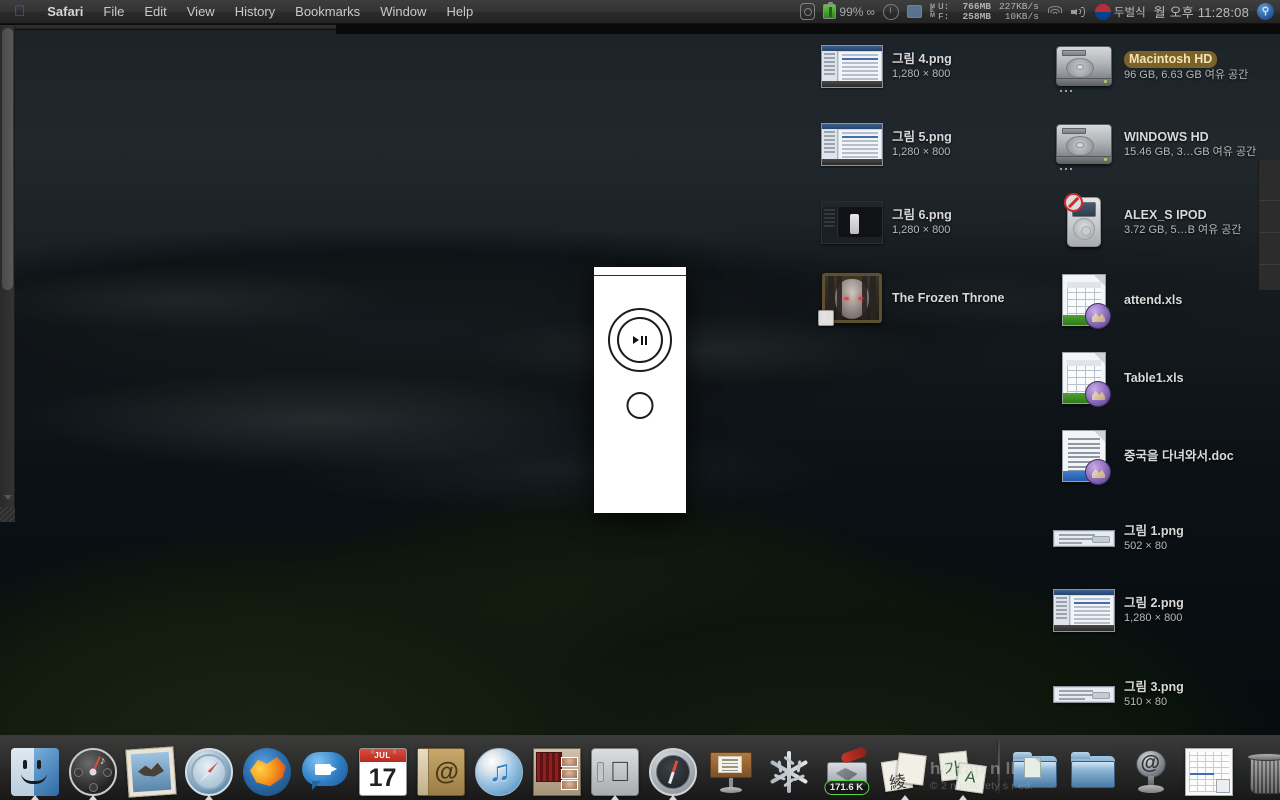 The image size is (1280, 800). What do you see at coordinates (1166, 220) in the screenshot?
I see `desktop-icon-alex-ipod: ALEX_S IPOD 3.72 GB, 5…B 여유 공간` at bounding box center [1166, 220].